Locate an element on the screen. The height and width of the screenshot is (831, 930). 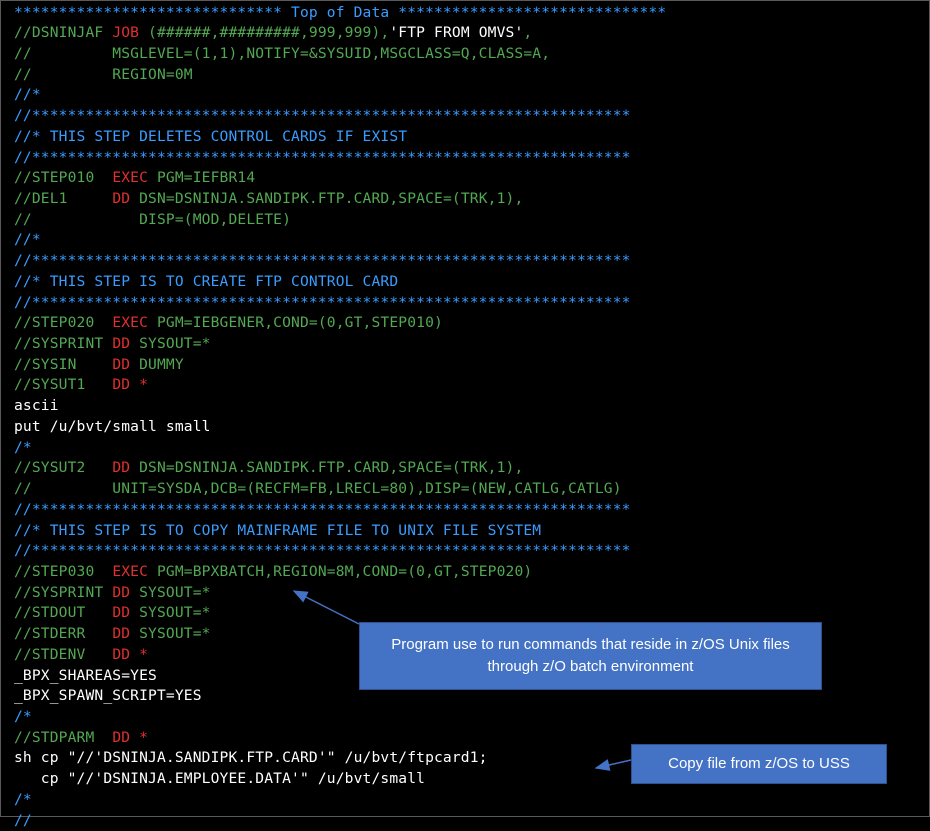
code-token: DD * is located at coordinates (130, 654).